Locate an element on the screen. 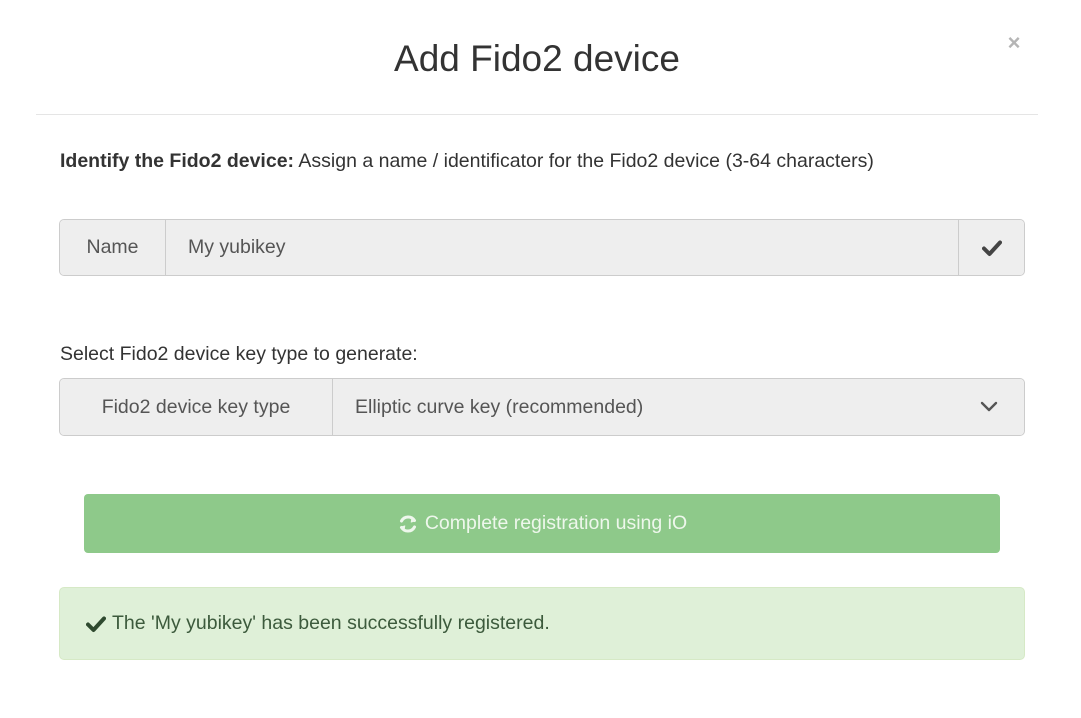  key-type-select: Elliptic curve key (recommended) is located at coordinates (678, 407).